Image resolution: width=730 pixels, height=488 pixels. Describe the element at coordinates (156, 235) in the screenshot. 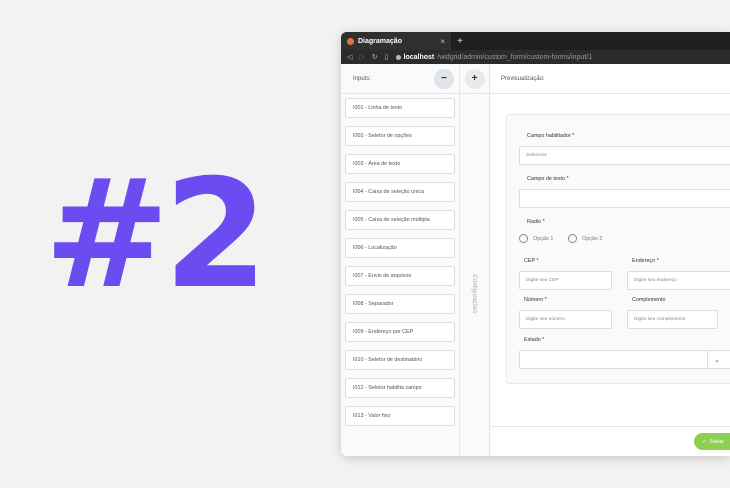

I see `hero-number: #2` at that location.